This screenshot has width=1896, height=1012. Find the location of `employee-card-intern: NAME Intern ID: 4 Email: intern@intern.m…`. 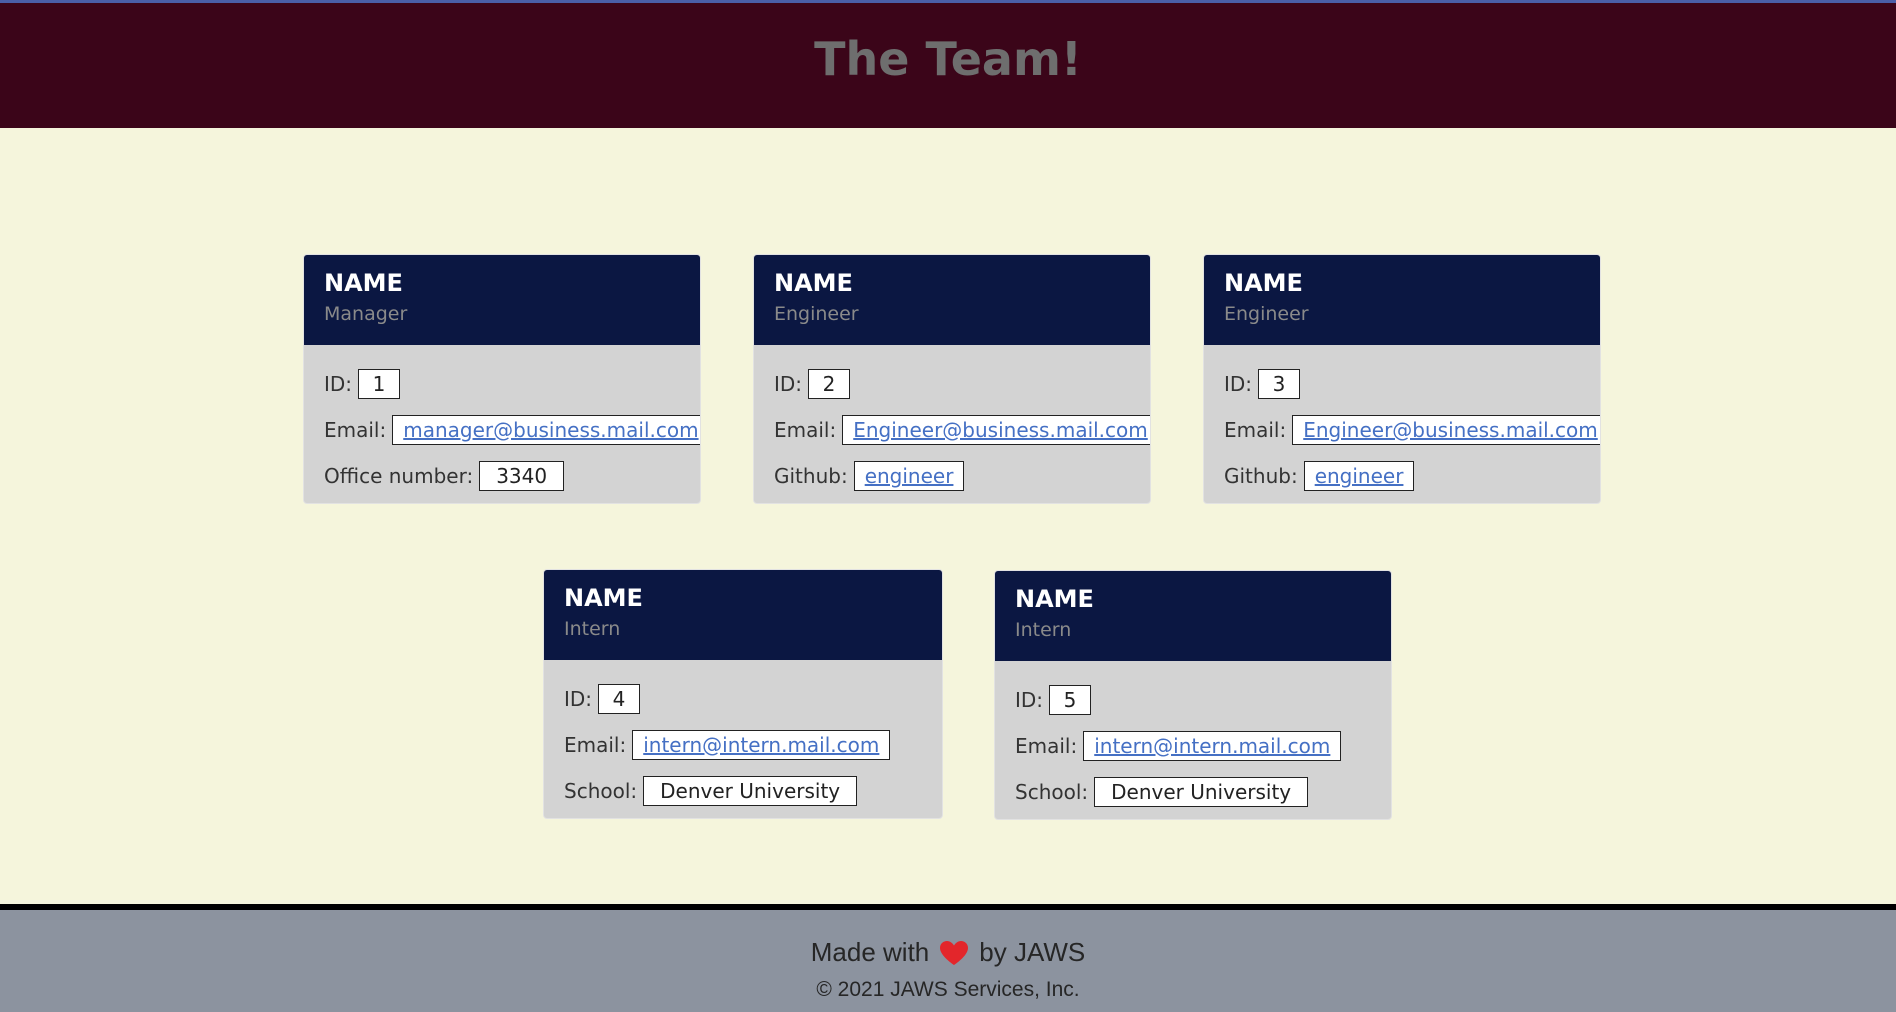

employee-card-intern: NAME Intern ID: 4 Email: intern@intern.m… is located at coordinates (743, 694).